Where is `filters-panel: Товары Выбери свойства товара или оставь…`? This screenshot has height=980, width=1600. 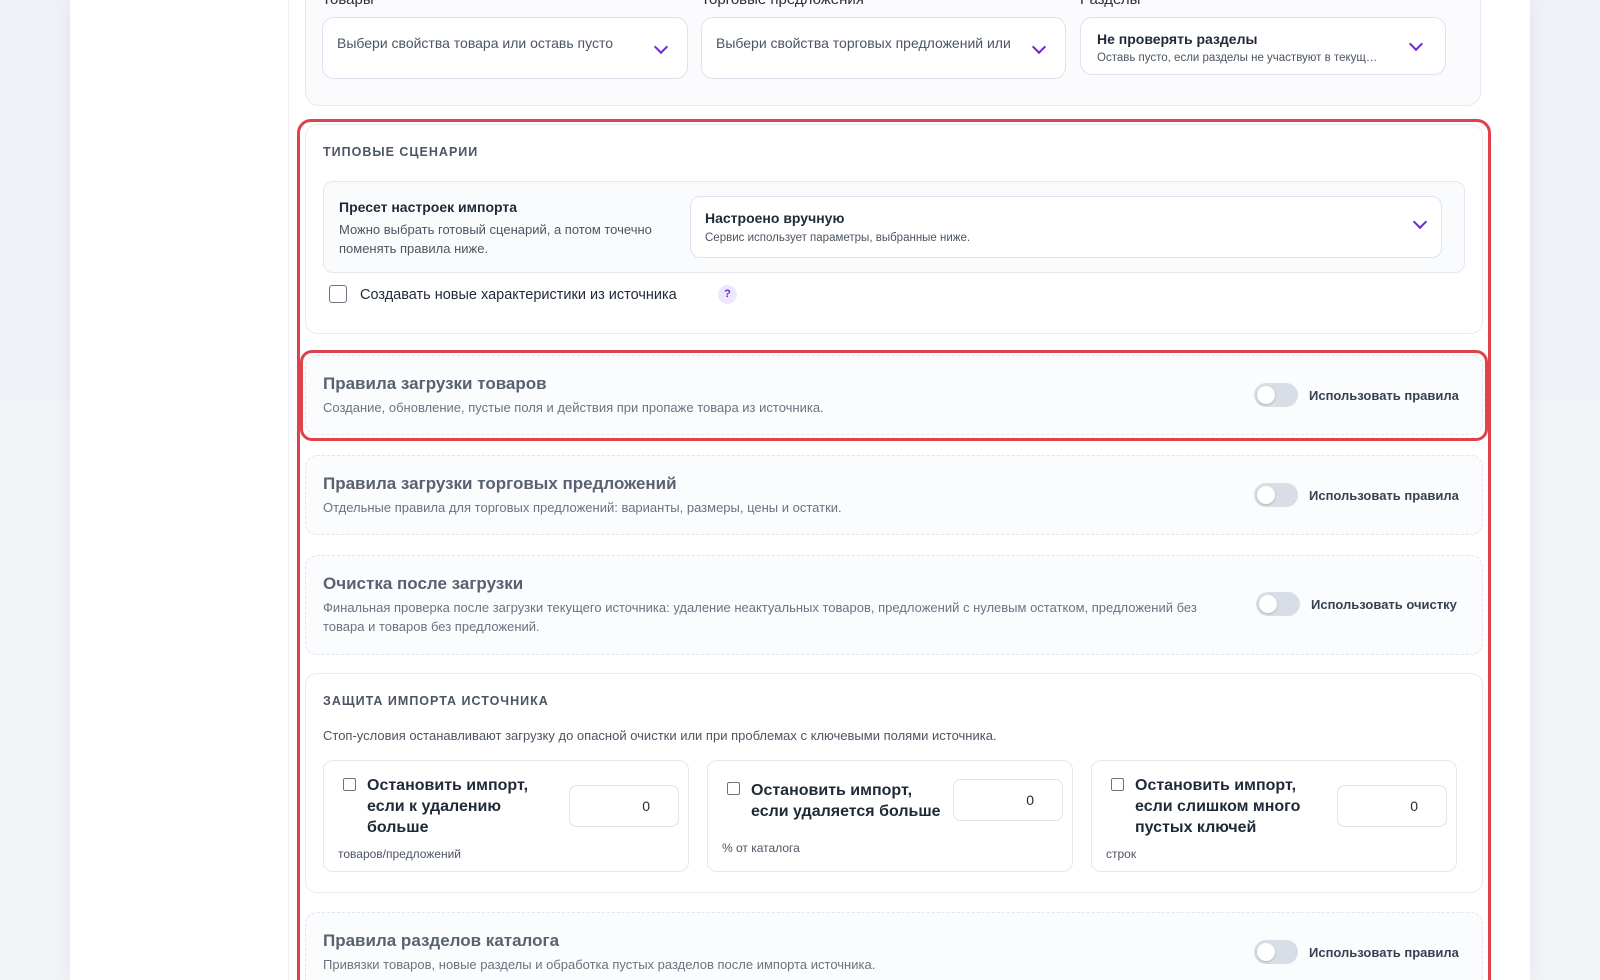 filters-panel: Товары Выбери свойства товара или оставь… is located at coordinates (893, 53).